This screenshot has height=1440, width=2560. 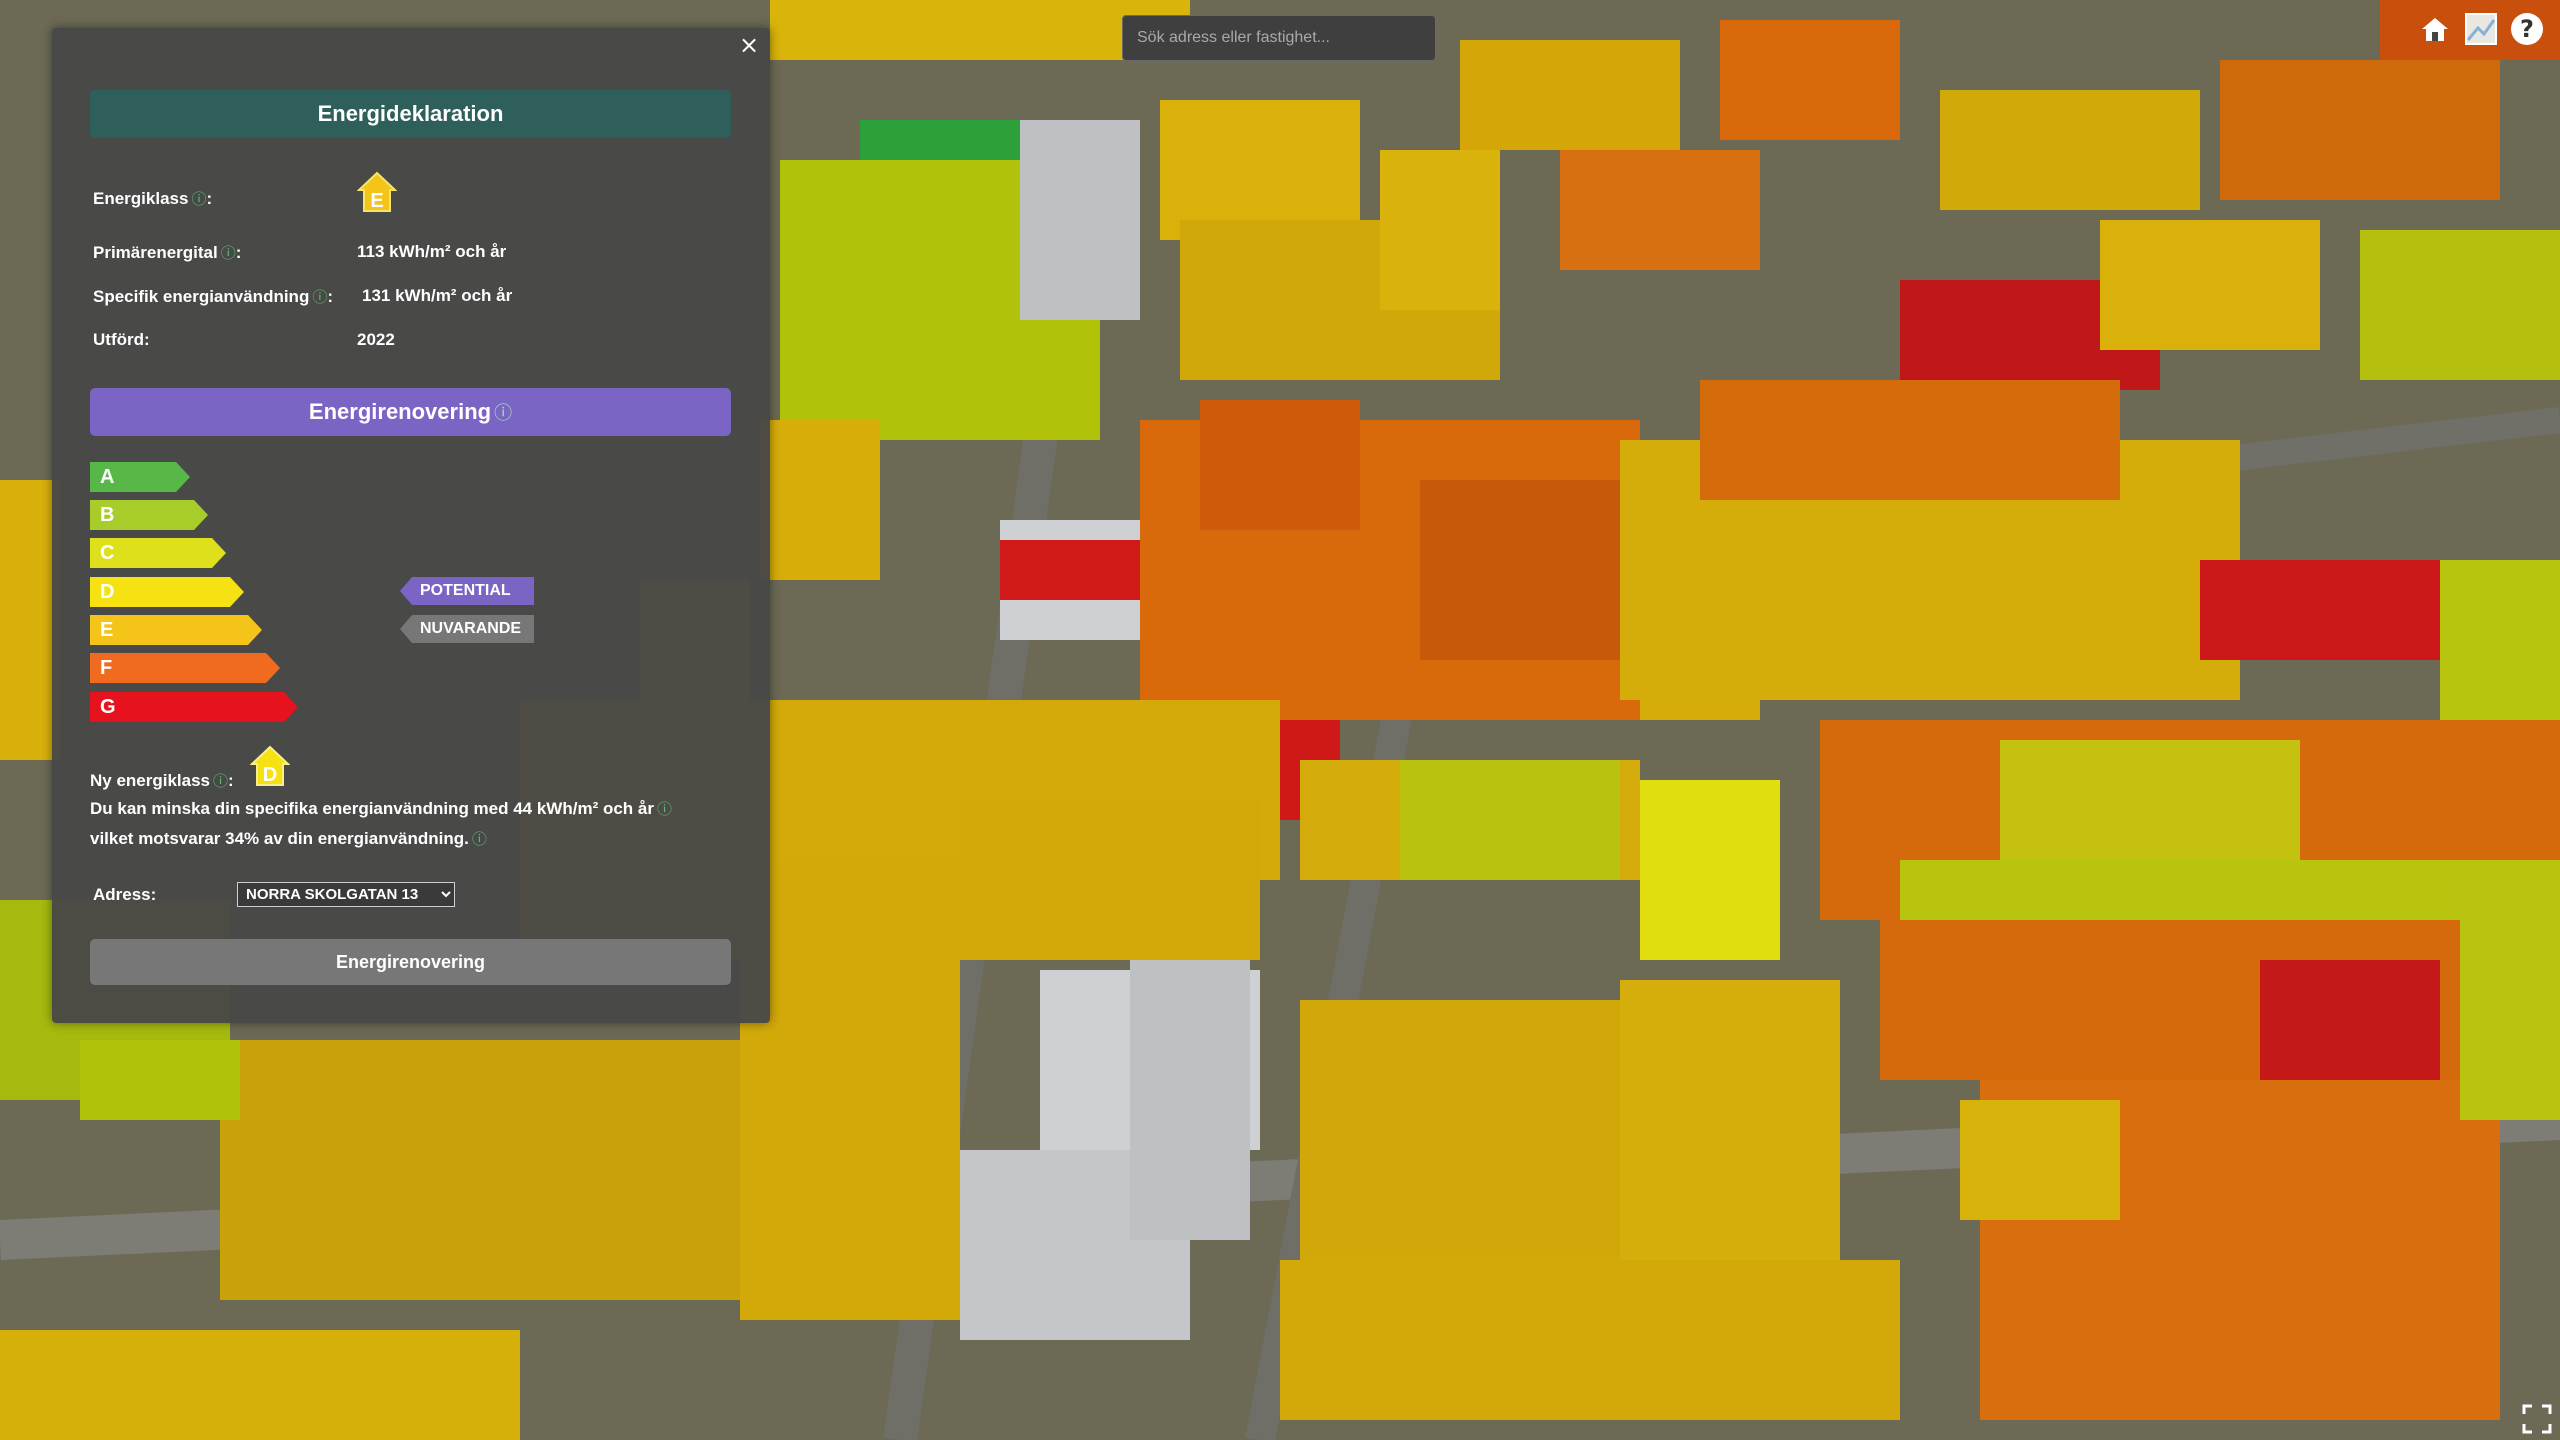 I want to click on declaration-header: Energideklaration, so click(x=410, y=114).